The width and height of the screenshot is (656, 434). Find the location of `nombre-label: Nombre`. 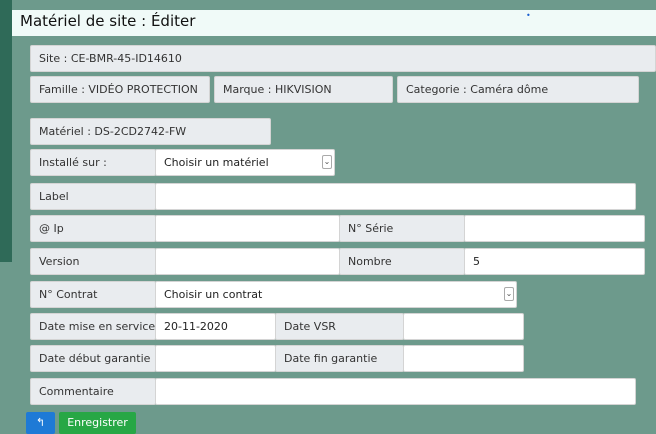

nombre-label: Nombre is located at coordinates (402, 261).